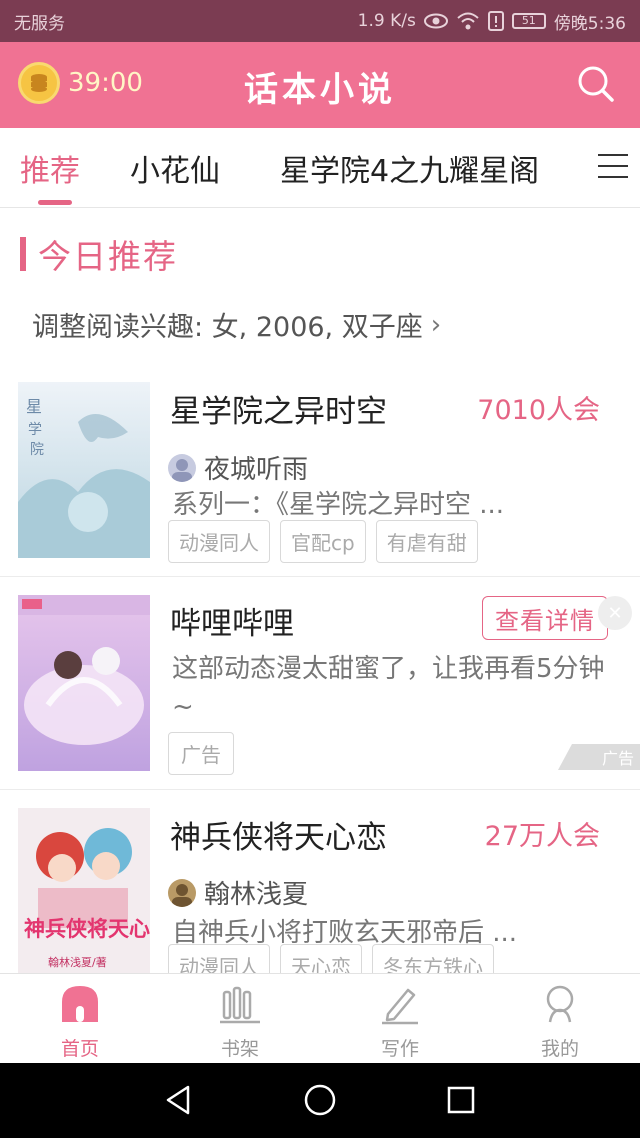 This screenshot has height=1138, width=640. What do you see at coordinates (55, 202) in the screenshot?
I see `active-tab-indicator` at bounding box center [55, 202].